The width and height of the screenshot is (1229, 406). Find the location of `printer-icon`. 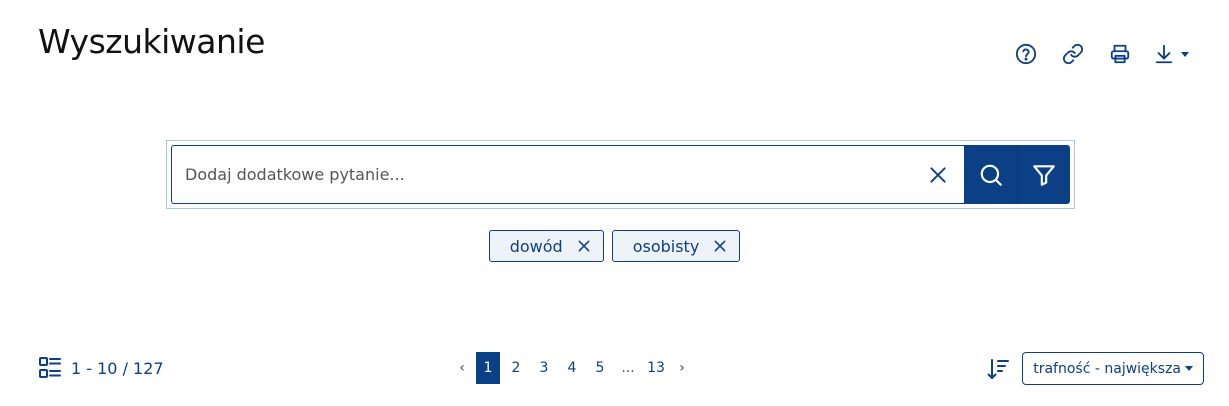

printer-icon is located at coordinates (1120, 54).